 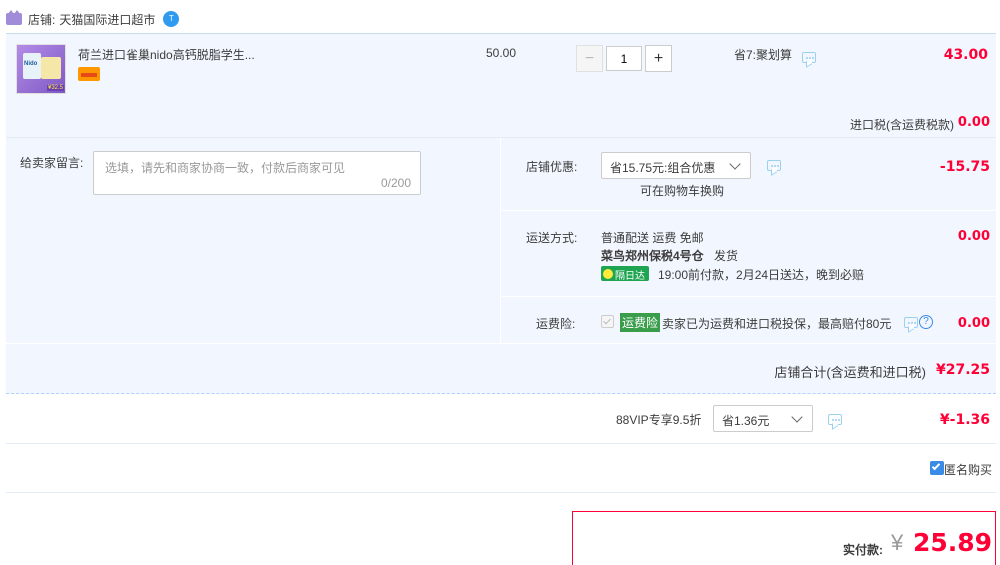 I want to click on vip-row: 88VIP专享9.5折 省1.36元 ¥-1.36, so click(x=501, y=419).